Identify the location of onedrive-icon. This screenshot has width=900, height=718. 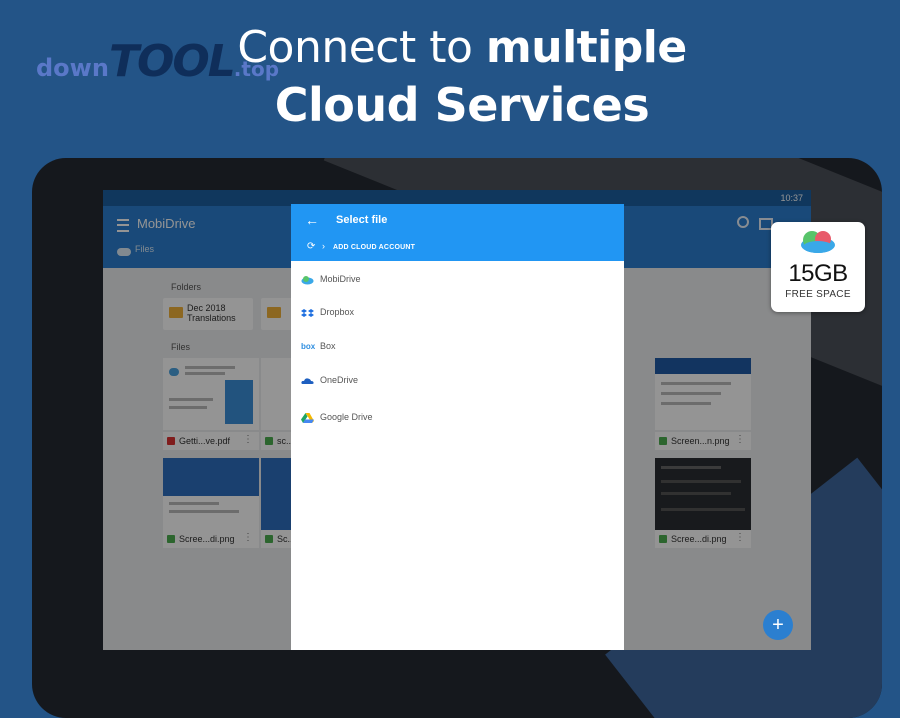
(307, 381).